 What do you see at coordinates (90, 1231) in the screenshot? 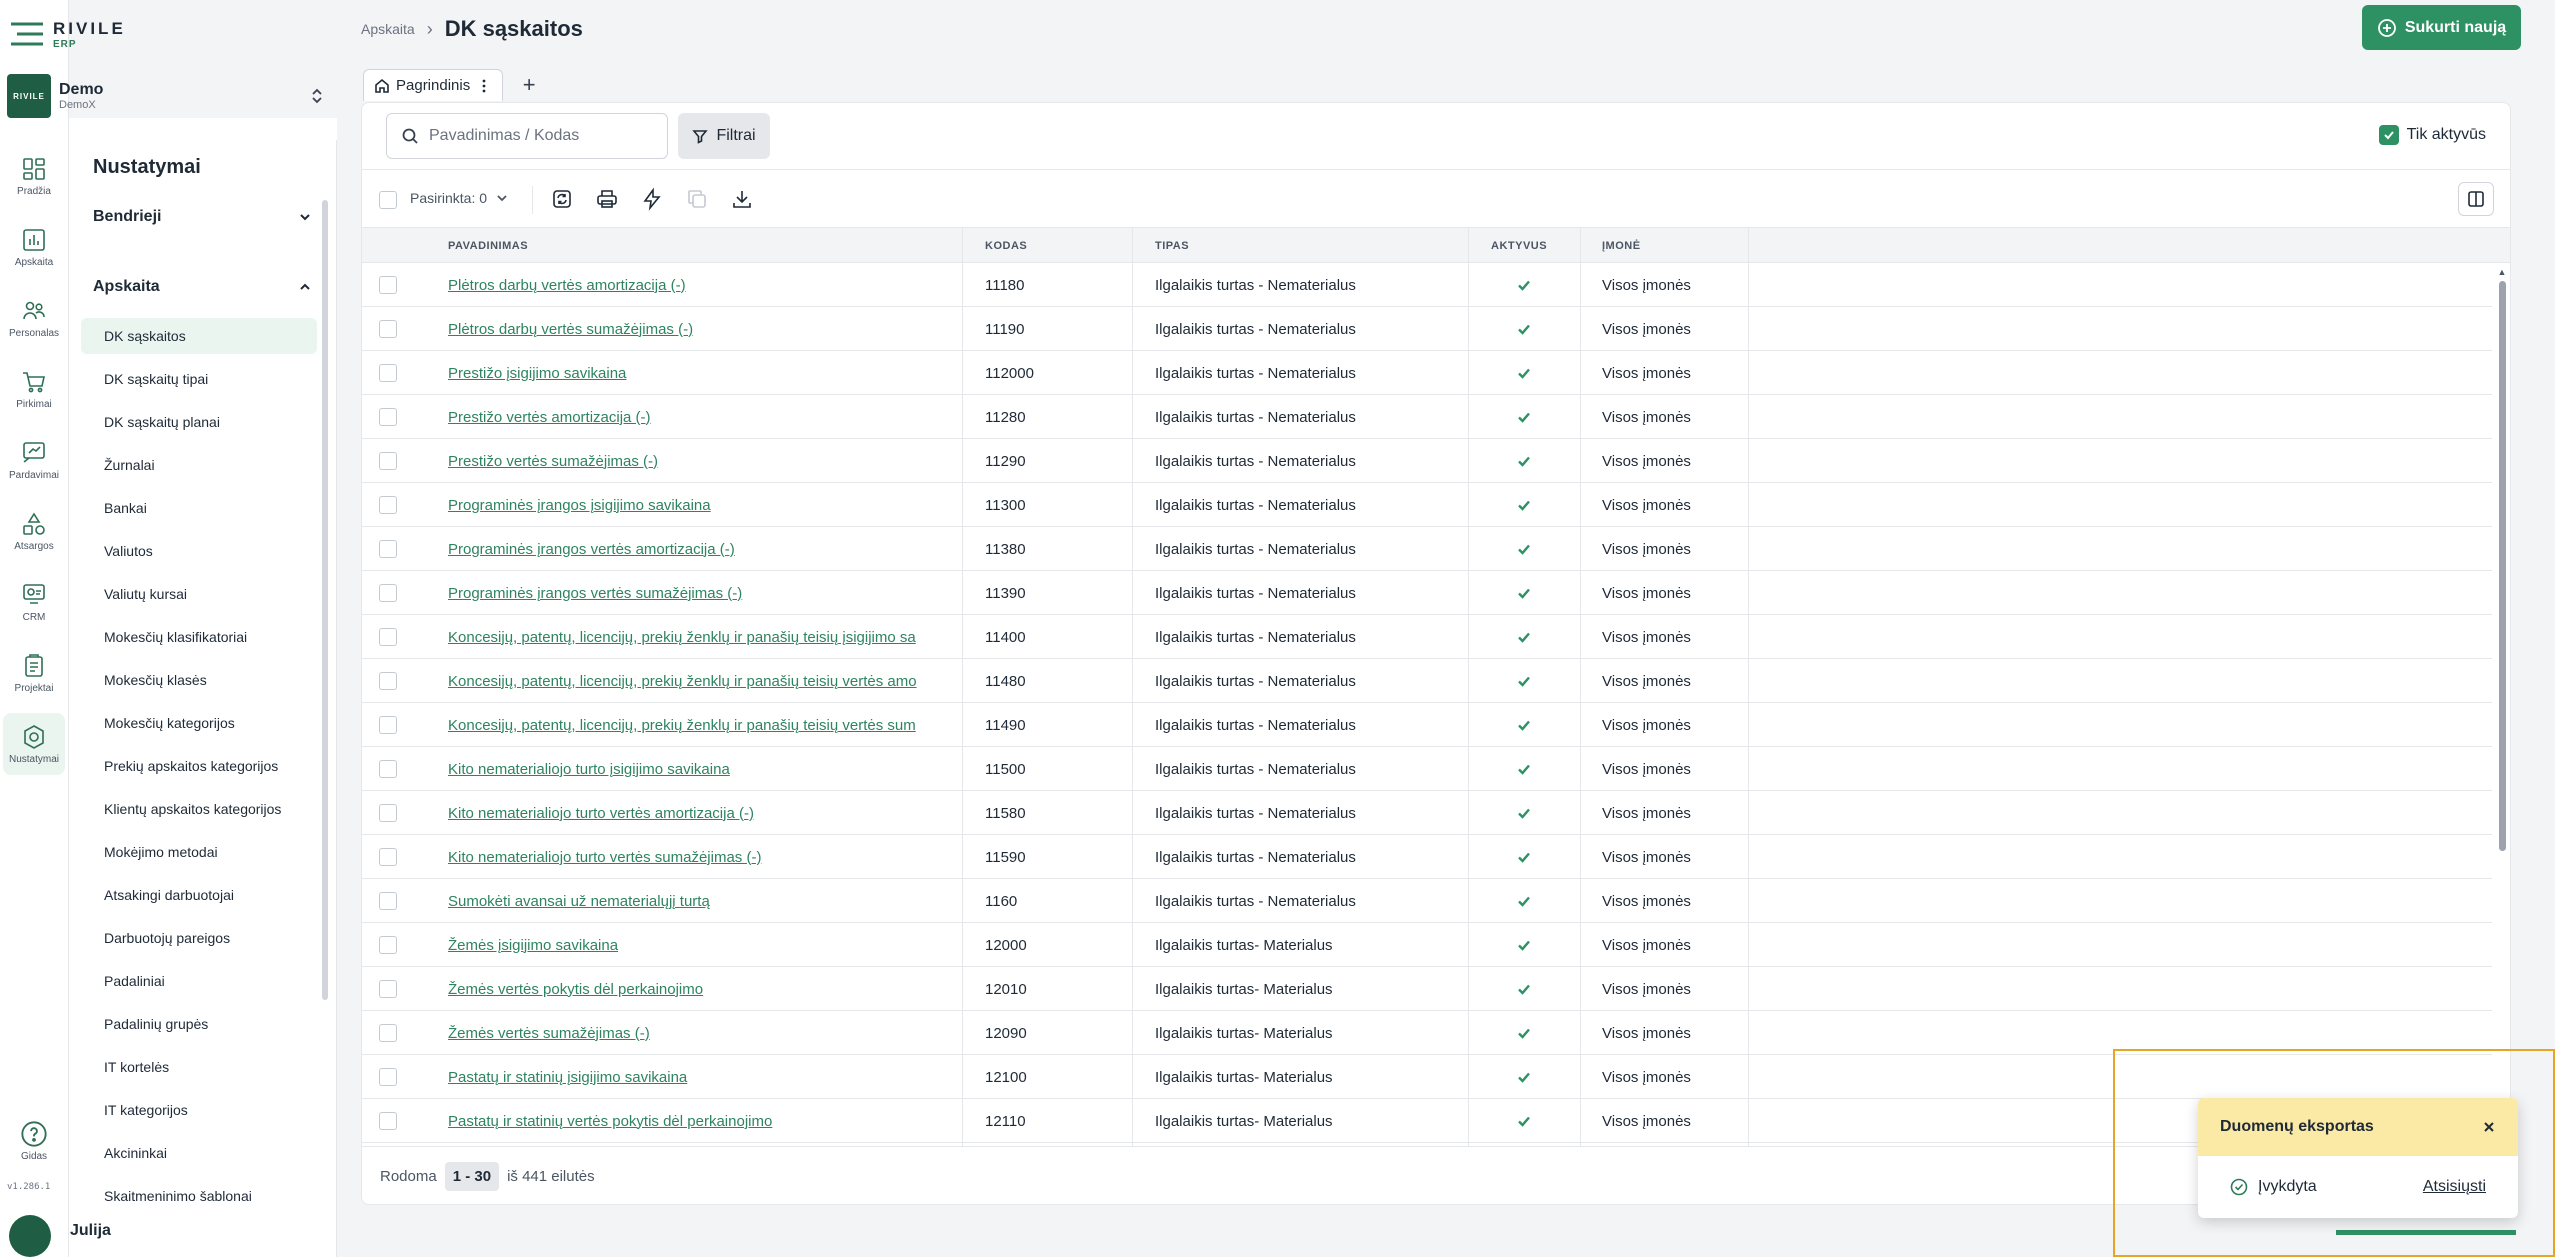
I see `user-name: Julija` at bounding box center [90, 1231].